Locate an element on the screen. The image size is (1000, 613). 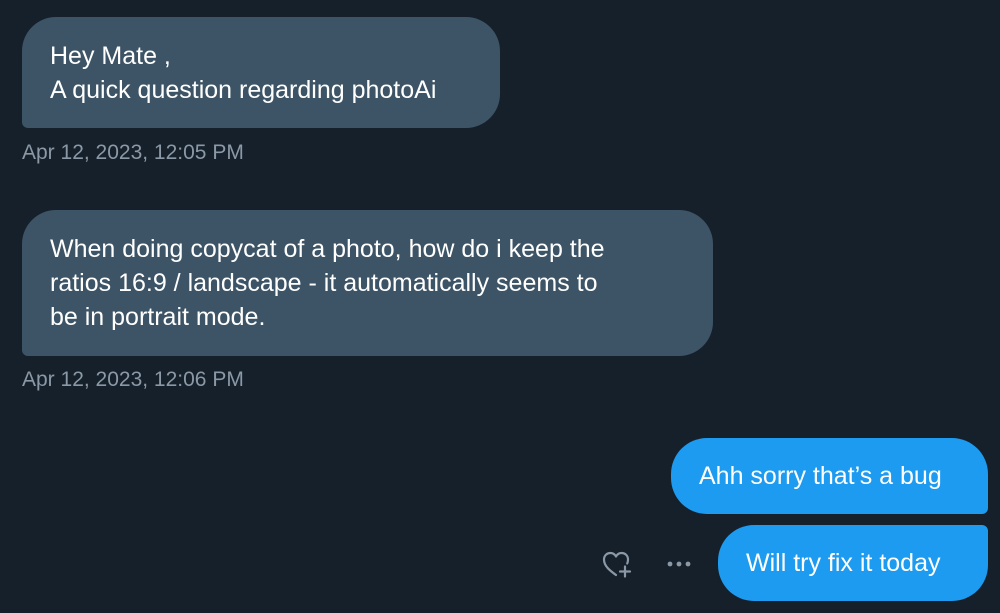
heart-plus-icon is located at coordinates (617, 564).